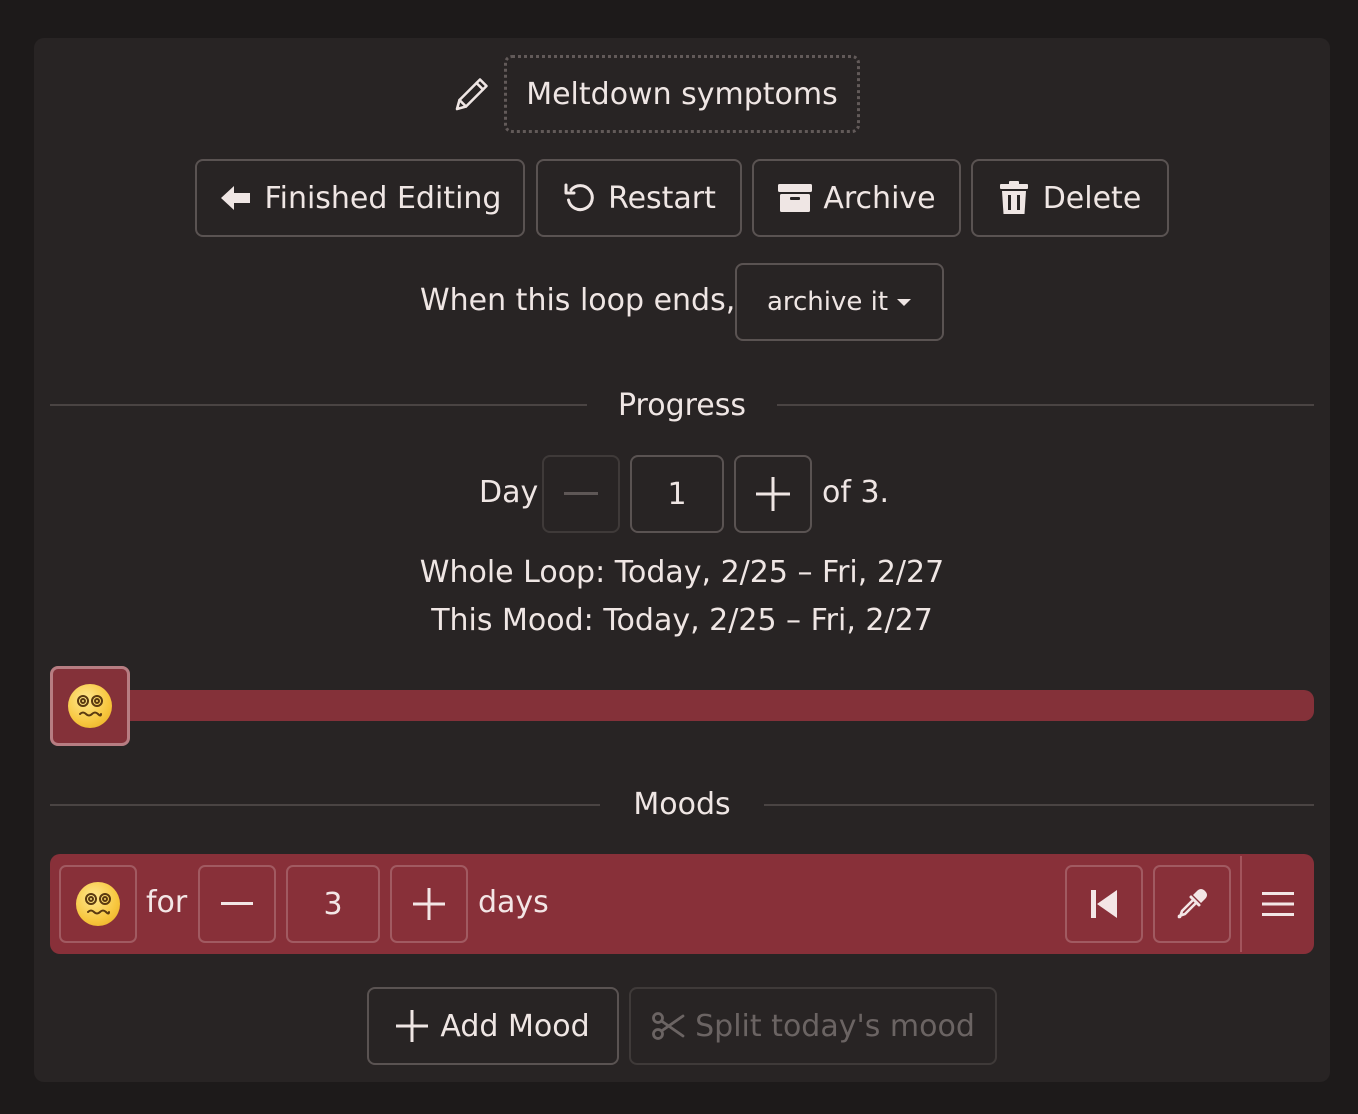 This screenshot has height=1114, width=1358. Describe the element at coordinates (578, 300) in the screenshot. I see `loop-end-prefix: When this loop ends,` at that location.